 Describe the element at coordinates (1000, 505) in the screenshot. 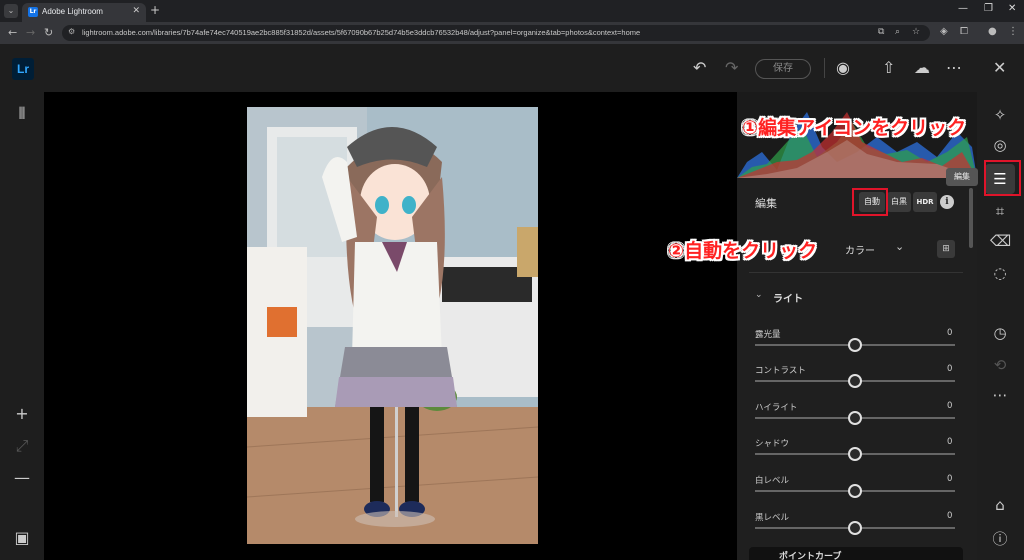

I see `keyword-tag-icon: ⌂` at that location.